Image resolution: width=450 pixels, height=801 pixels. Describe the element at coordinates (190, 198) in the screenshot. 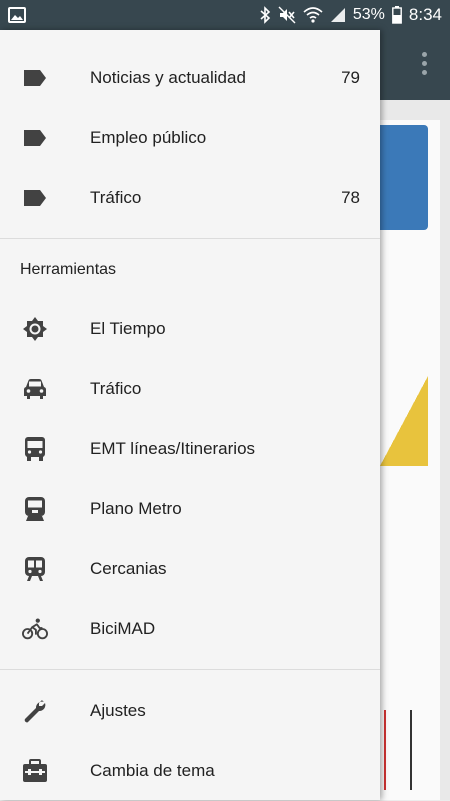

I see `drawer-item-trafico-tag: Tráfico 78` at that location.